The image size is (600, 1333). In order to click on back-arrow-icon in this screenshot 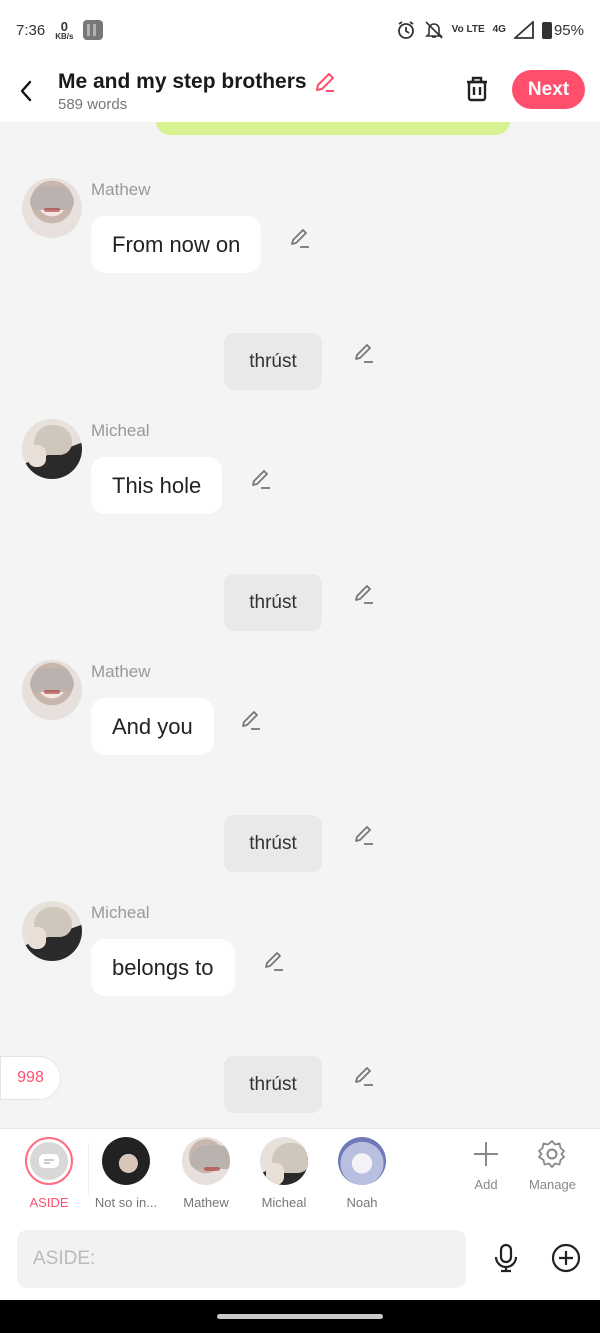, I will do `click(26, 91)`.